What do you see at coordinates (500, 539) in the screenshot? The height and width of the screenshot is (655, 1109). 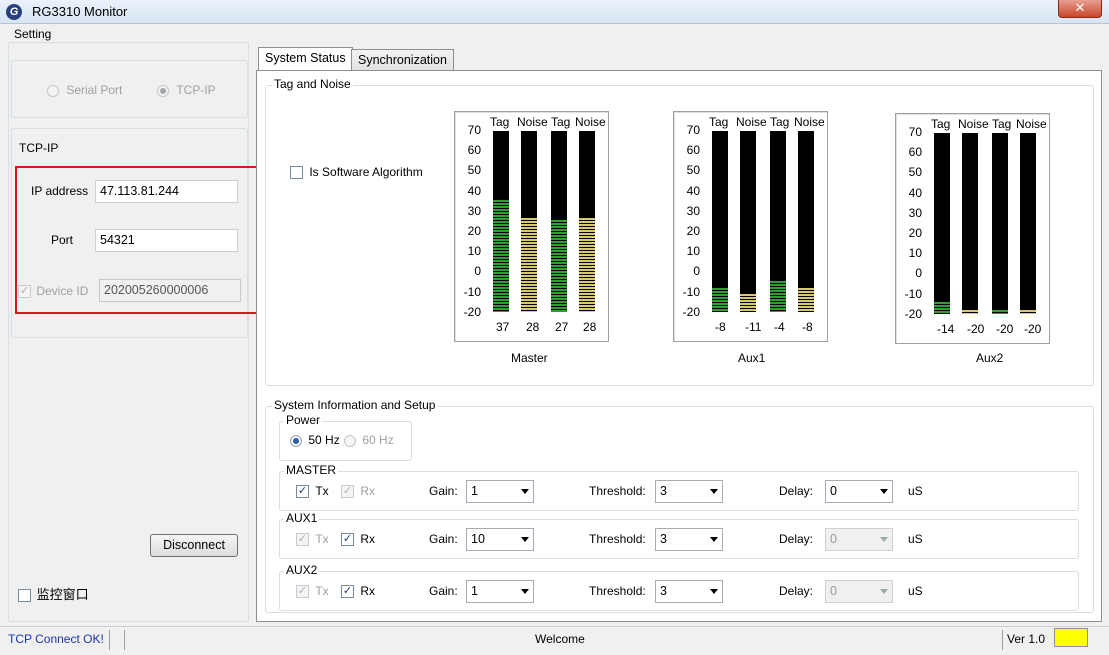 I see `aux1-gain-select: 10` at bounding box center [500, 539].